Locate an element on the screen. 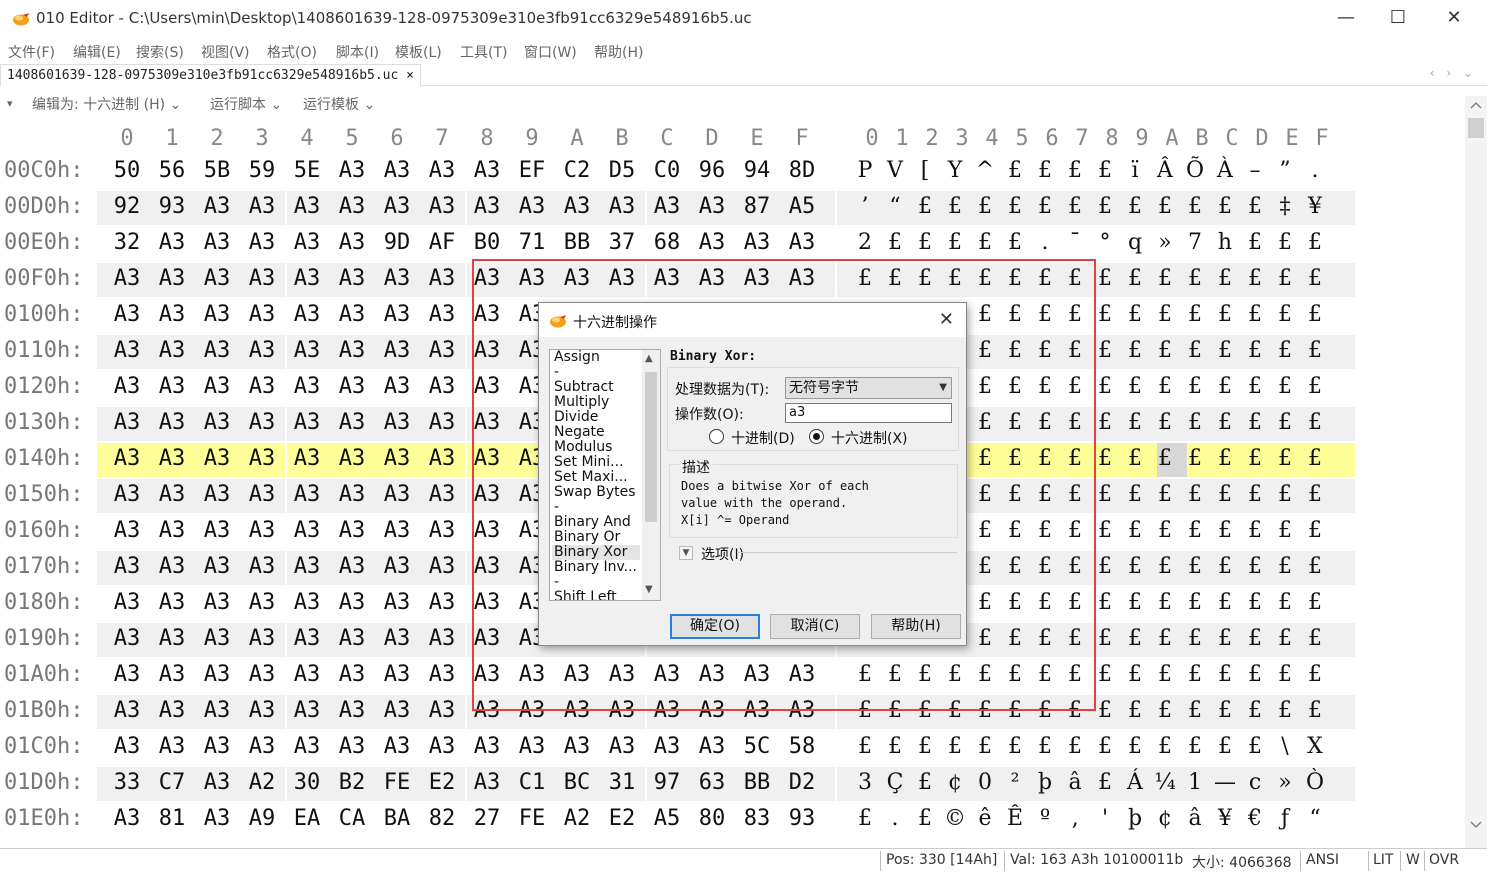  hex-byte: 81 is located at coordinates (172, 818).